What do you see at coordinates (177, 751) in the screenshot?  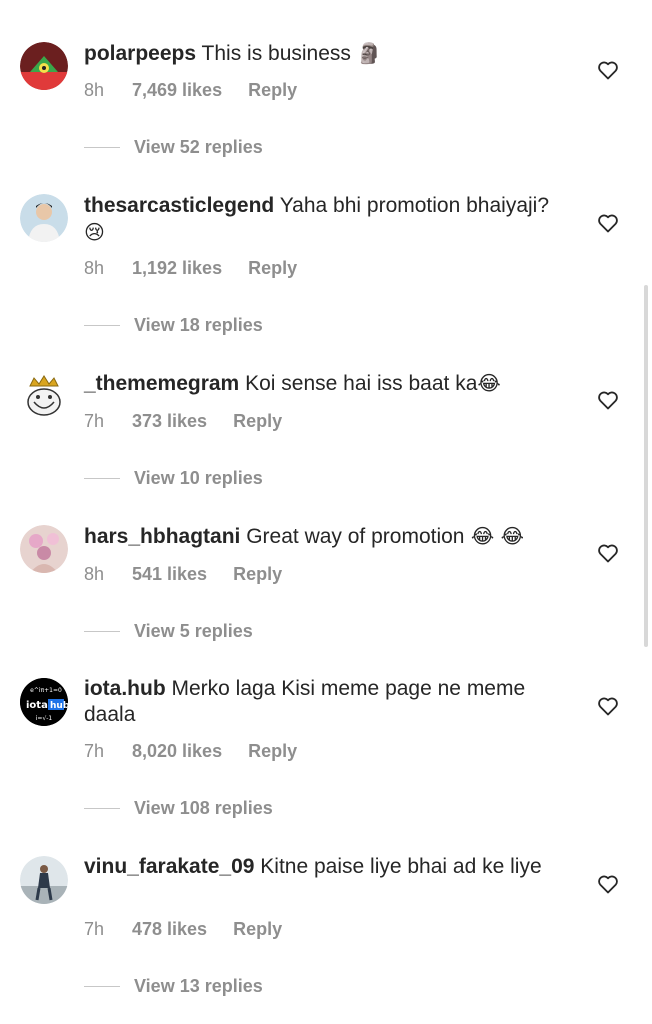 I see `comment-likes: 8,020 likes` at bounding box center [177, 751].